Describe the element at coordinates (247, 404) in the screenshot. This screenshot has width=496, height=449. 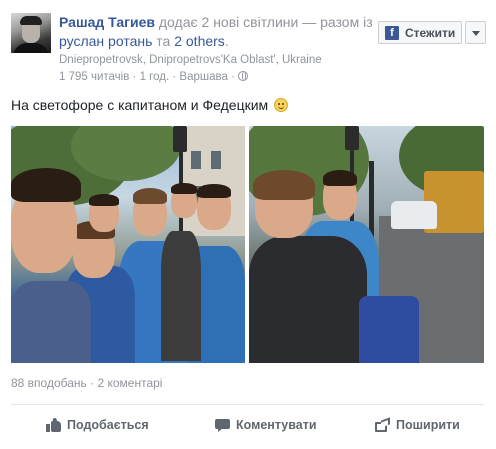
I see `actions-divider` at that location.